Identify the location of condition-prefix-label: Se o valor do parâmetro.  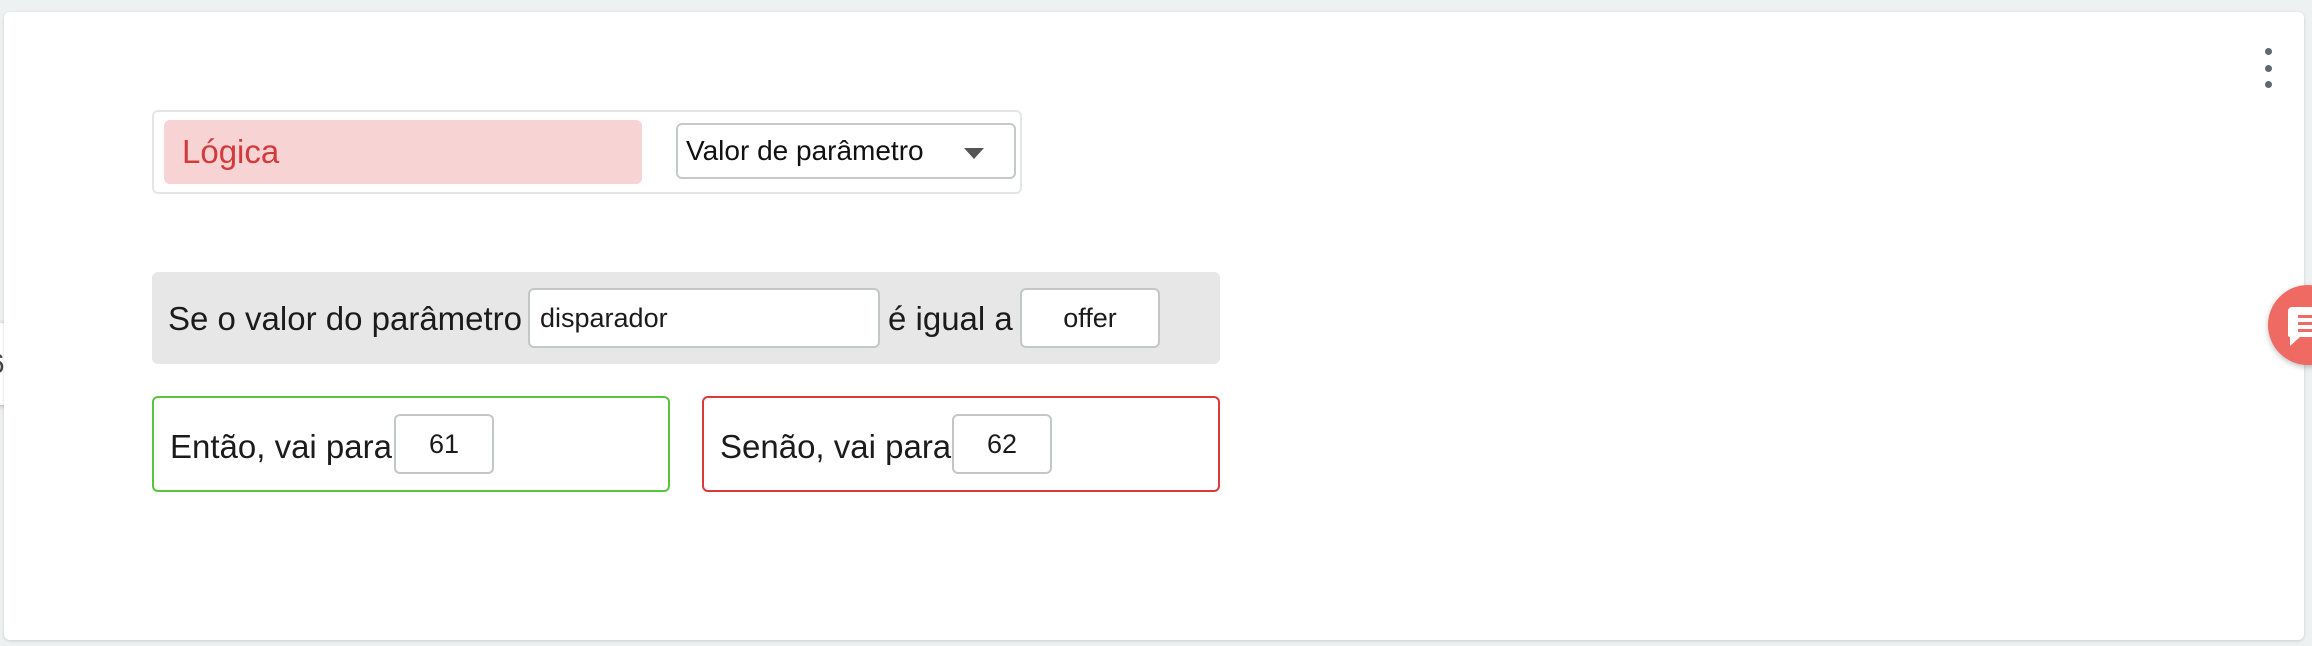
(345, 318).